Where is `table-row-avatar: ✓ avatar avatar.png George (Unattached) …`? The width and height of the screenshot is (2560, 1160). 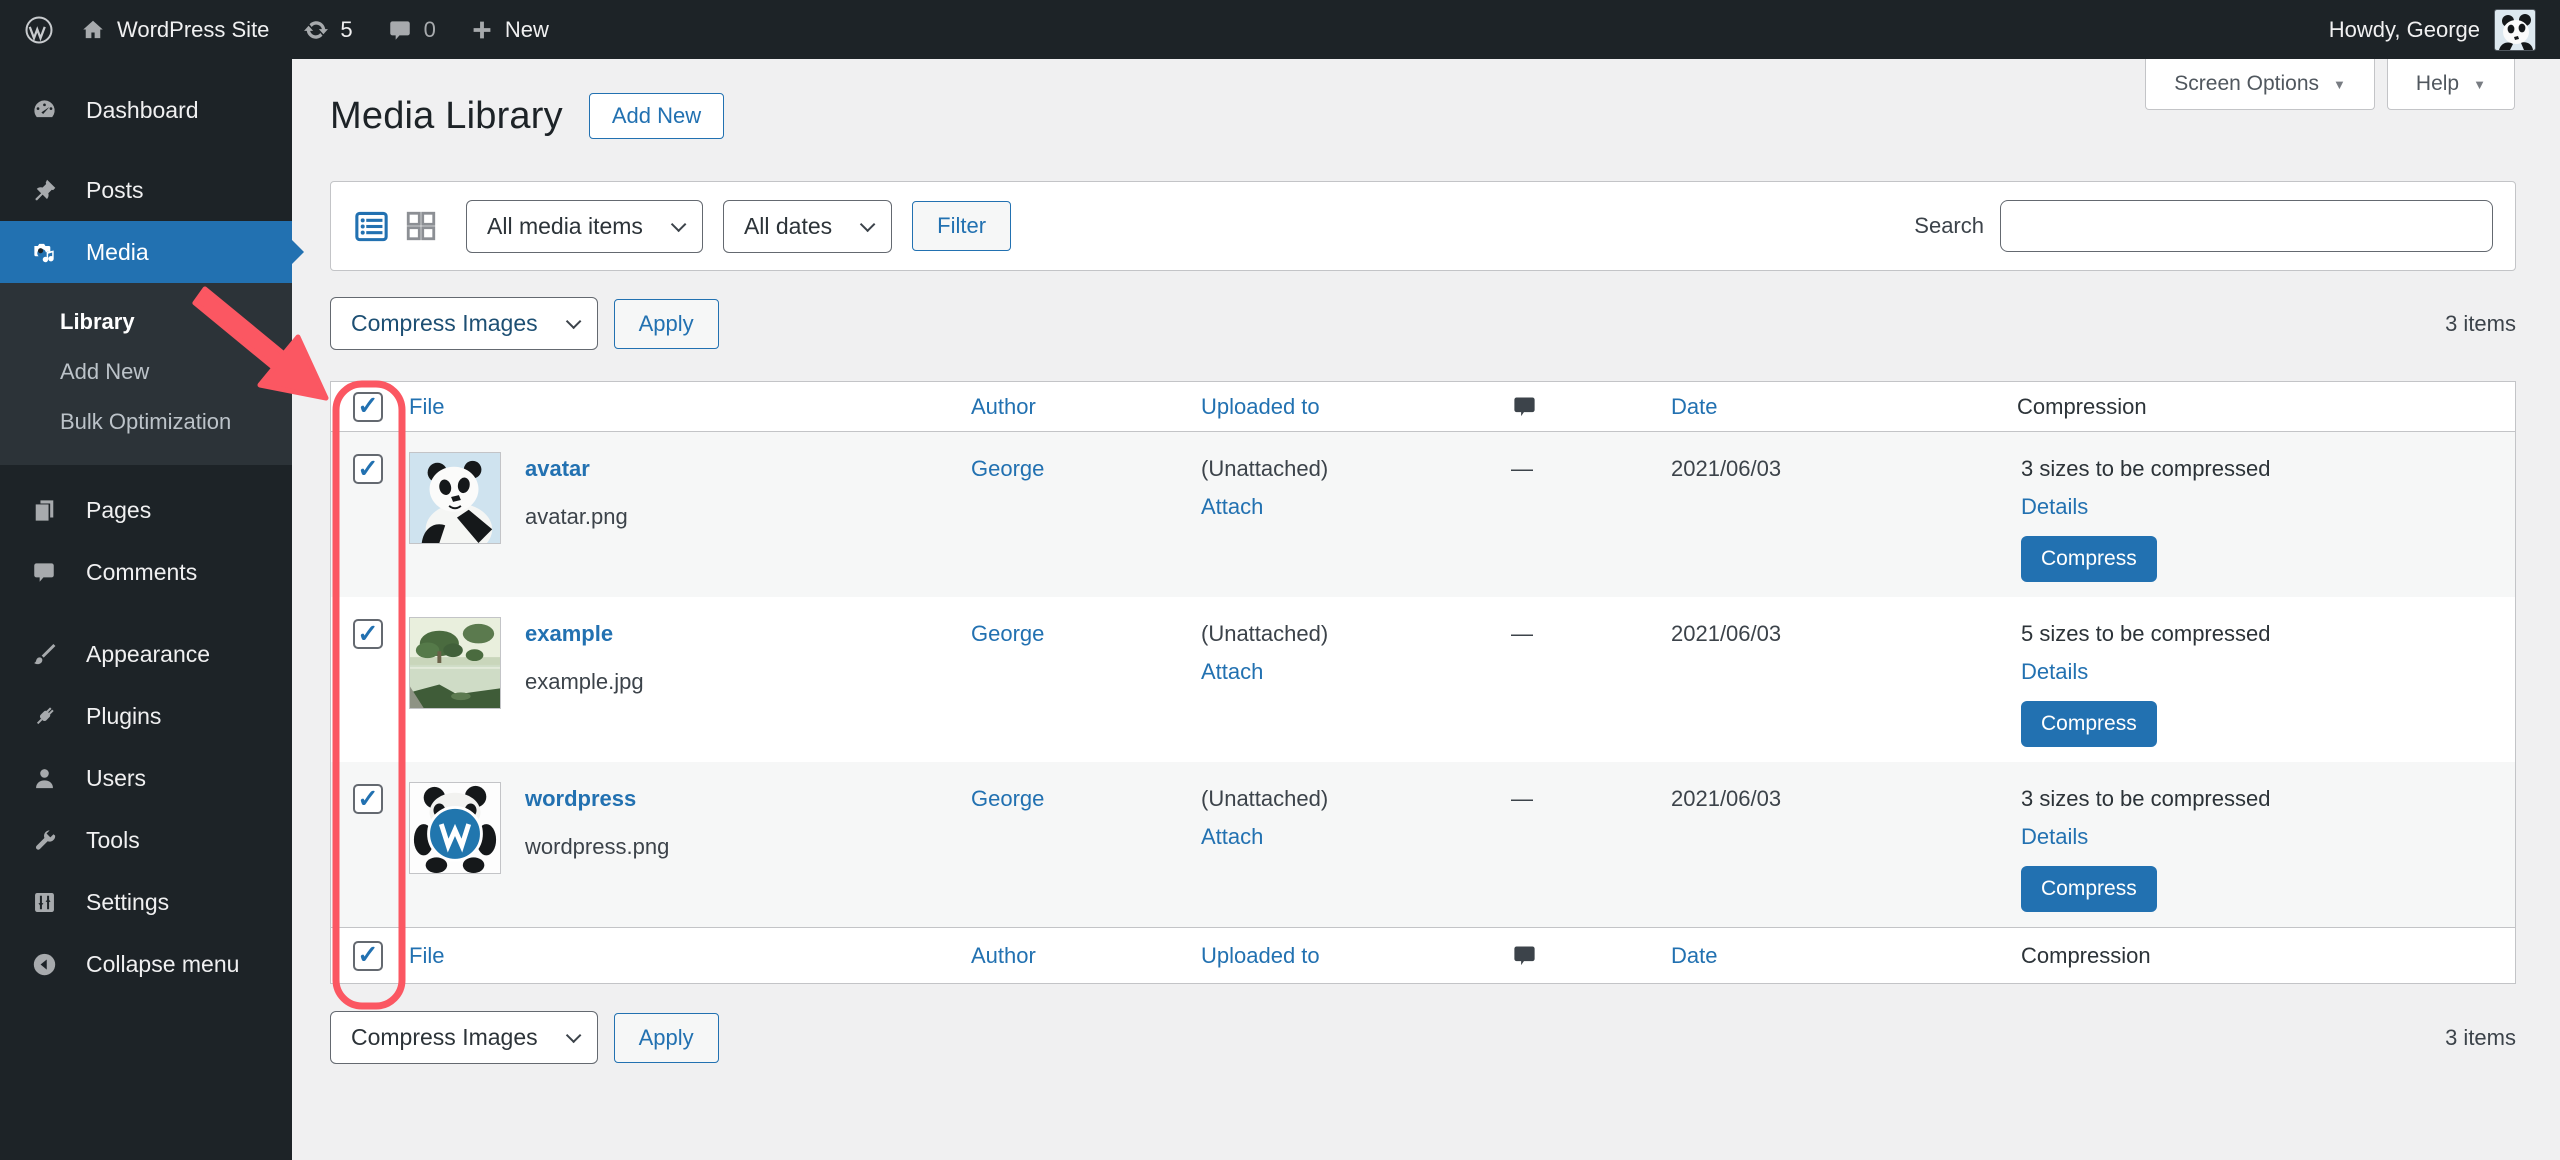 table-row-avatar: ✓ avatar avatar.png George (Unattached) … is located at coordinates (1423, 514).